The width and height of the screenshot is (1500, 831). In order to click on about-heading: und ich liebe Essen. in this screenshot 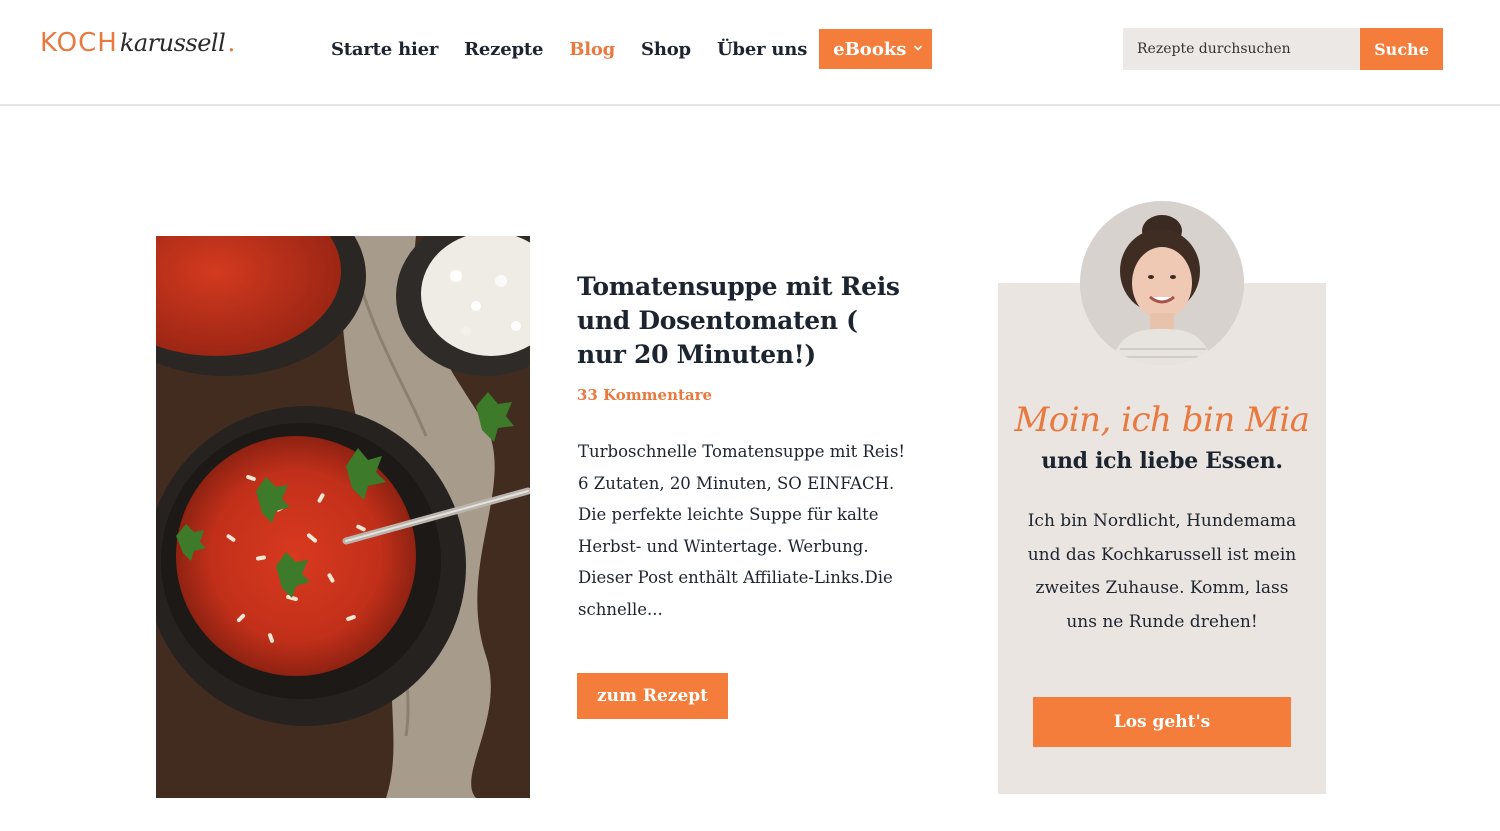, I will do `click(1162, 461)`.